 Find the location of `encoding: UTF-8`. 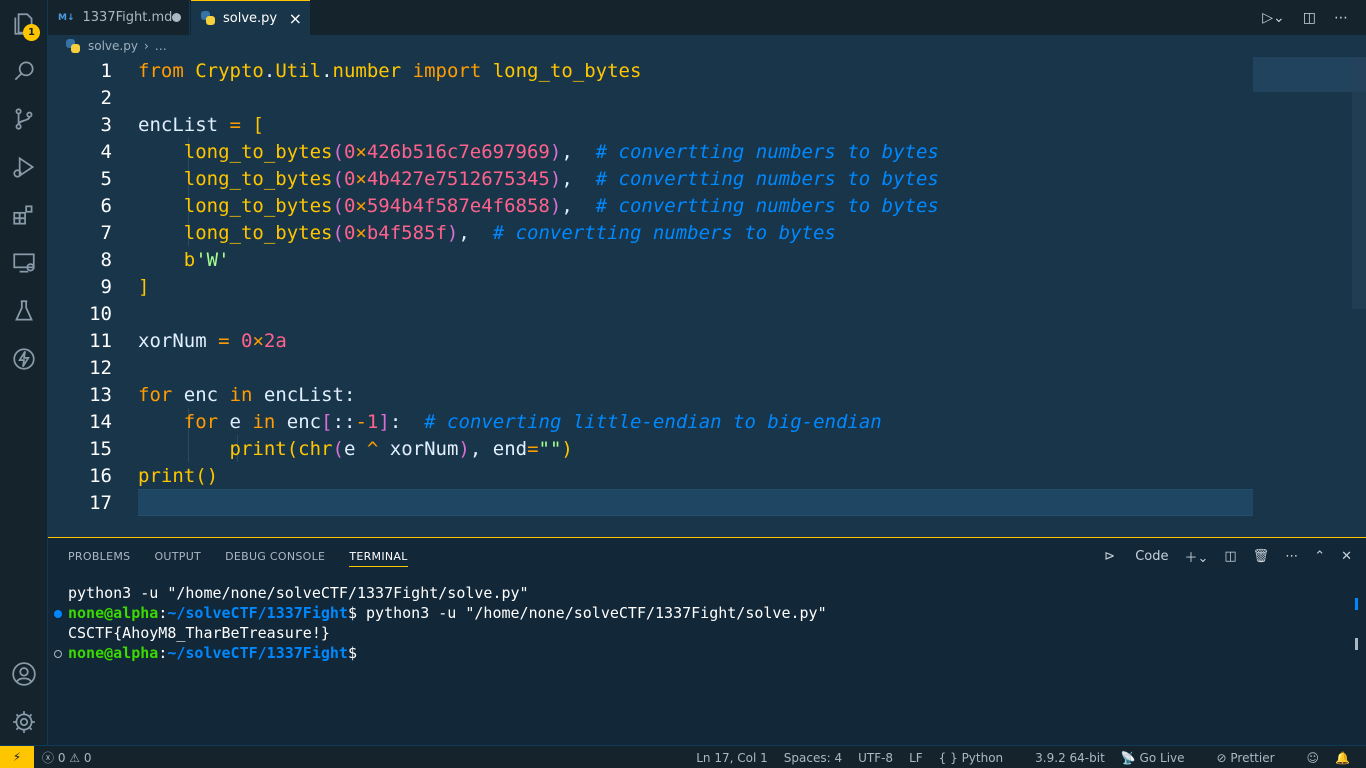

encoding: UTF-8 is located at coordinates (875, 758).